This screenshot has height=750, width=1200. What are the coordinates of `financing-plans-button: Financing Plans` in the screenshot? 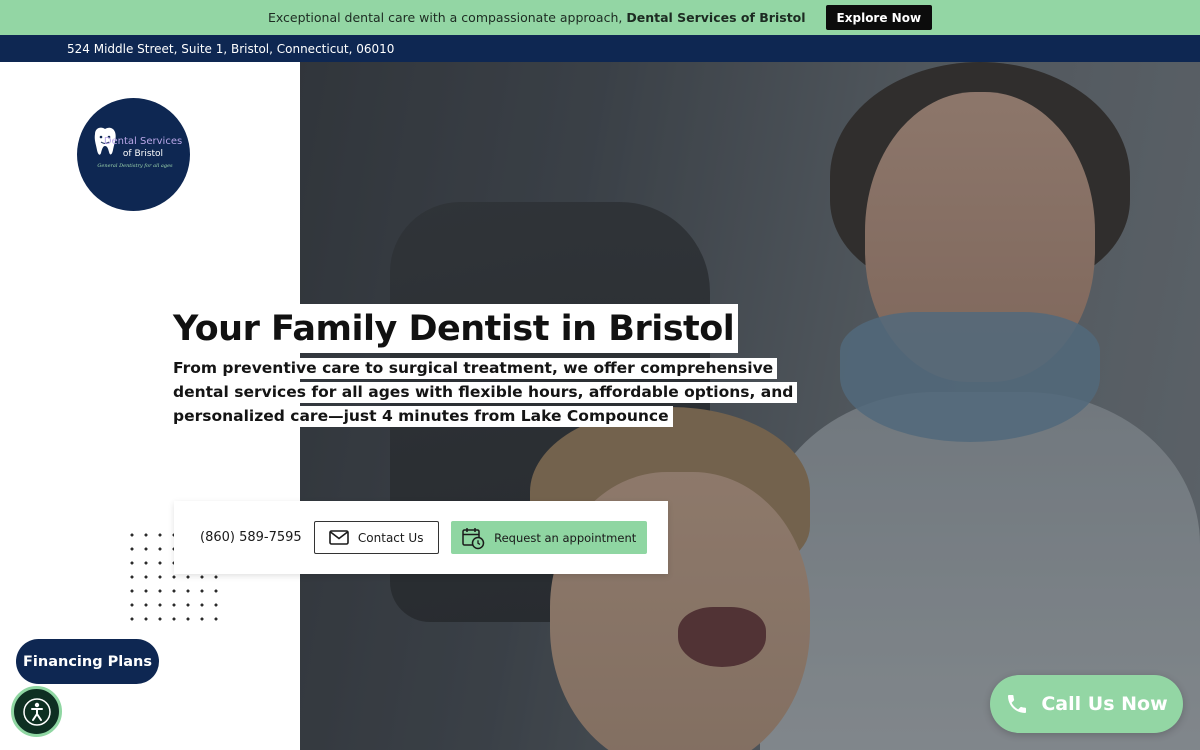 It's located at (87, 661).